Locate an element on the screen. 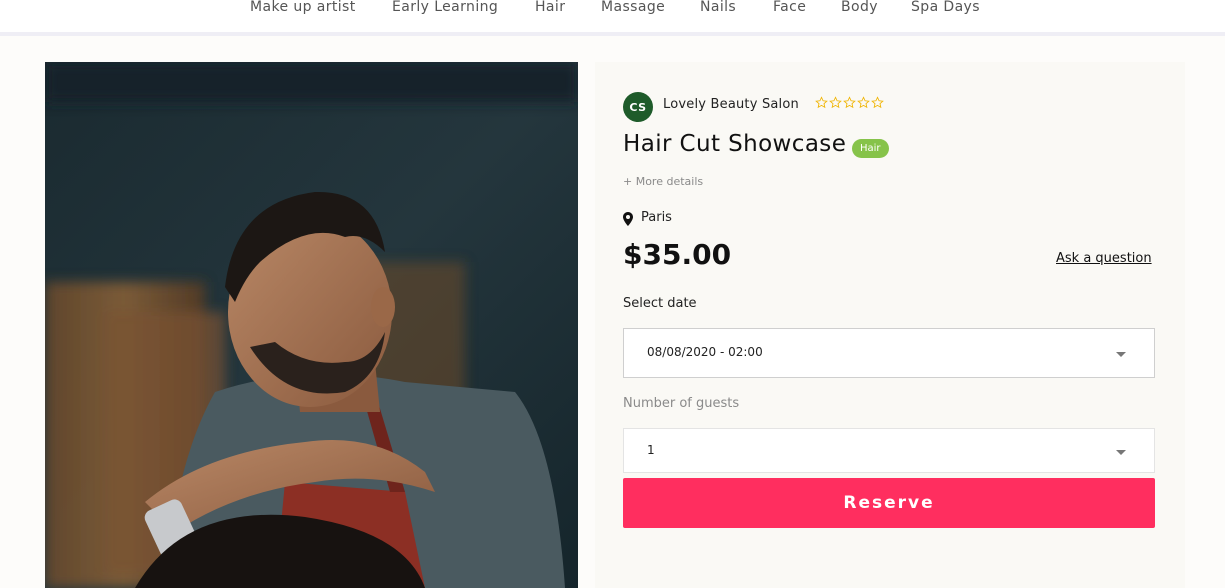 This screenshot has width=1225, height=588. guests-label: Number of guests is located at coordinates (681, 403).